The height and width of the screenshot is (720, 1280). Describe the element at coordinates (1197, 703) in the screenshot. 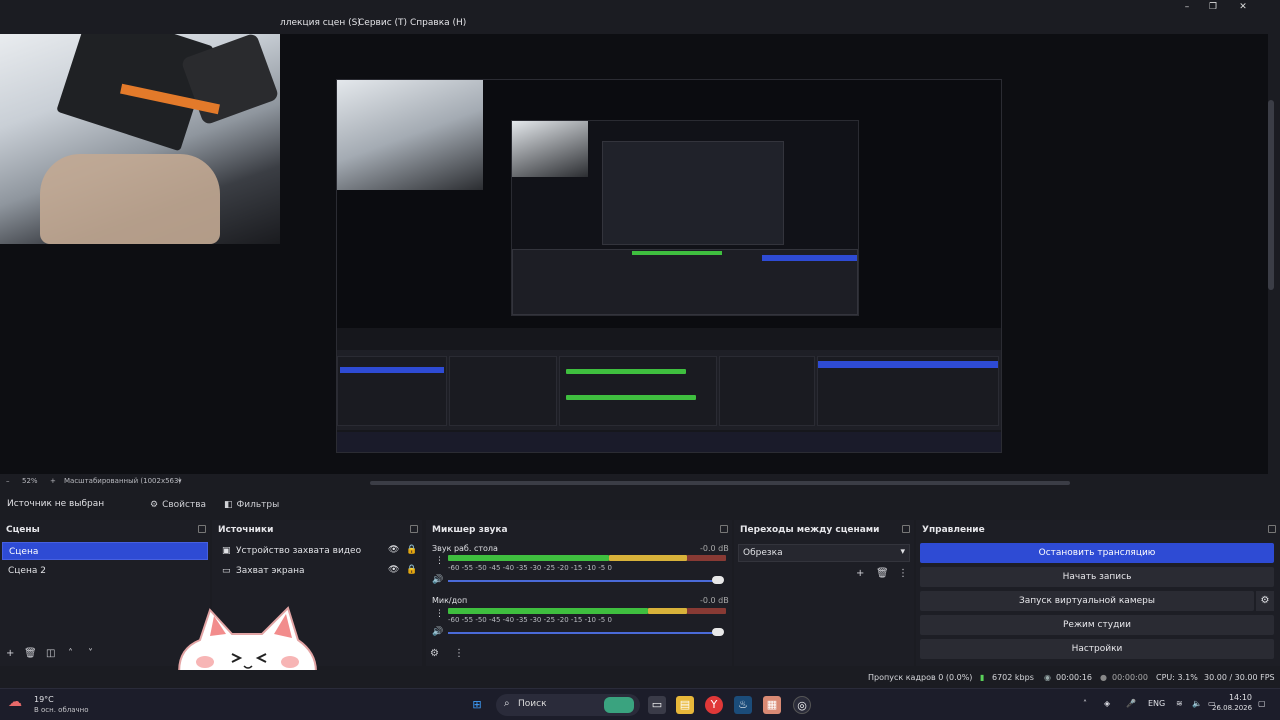

I see `speaker-icon: 🔈` at that location.